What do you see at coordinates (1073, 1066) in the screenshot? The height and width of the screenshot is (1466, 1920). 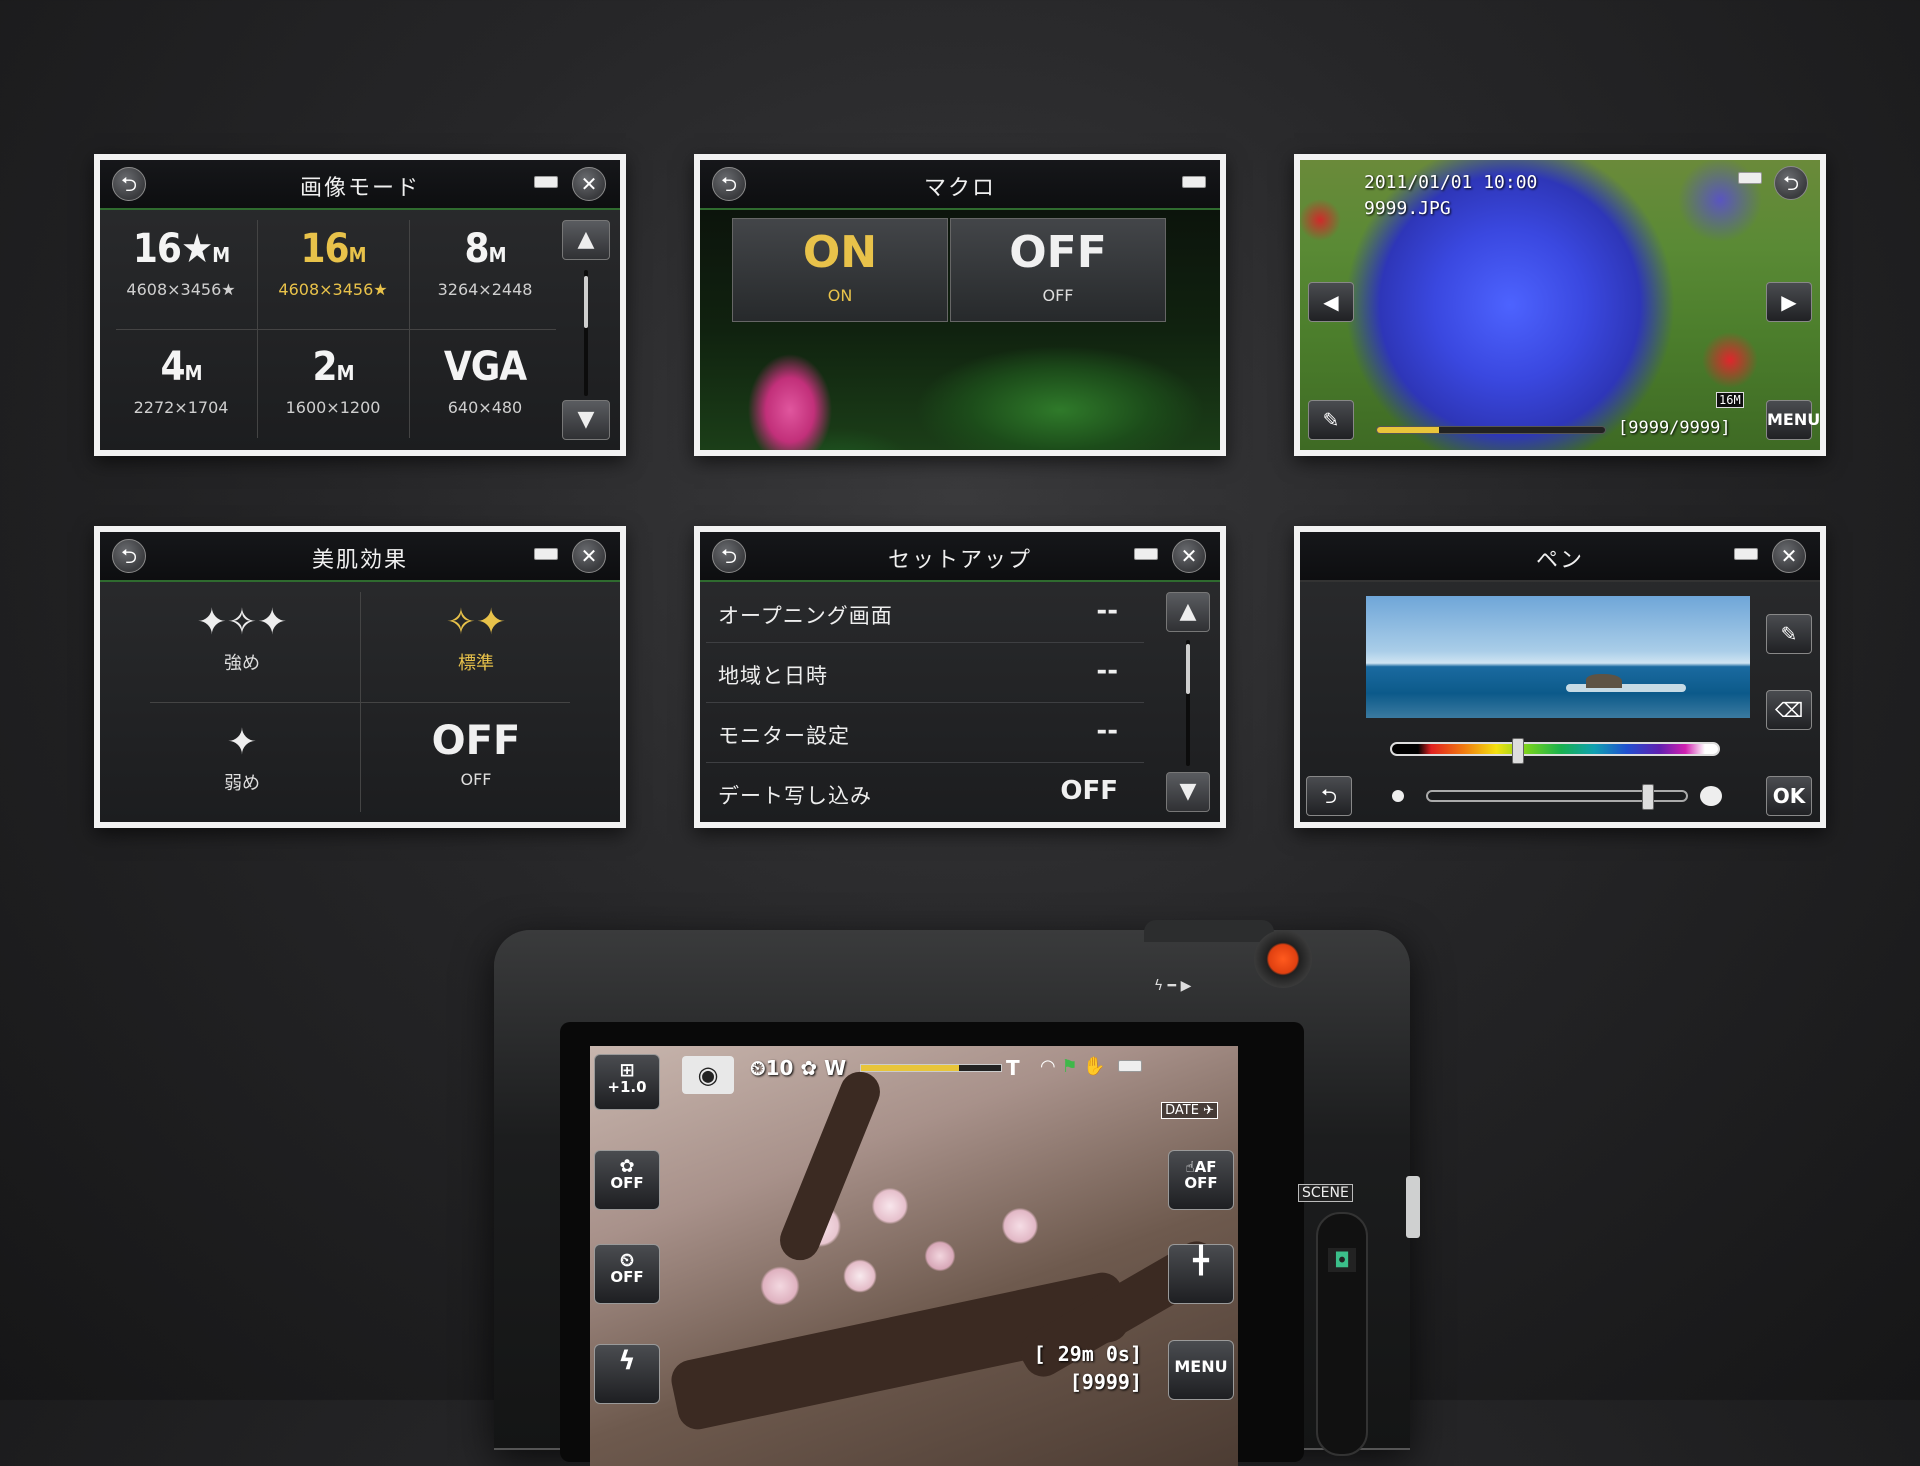 I see `status-icons: ◠ ⚑ ✋` at bounding box center [1073, 1066].